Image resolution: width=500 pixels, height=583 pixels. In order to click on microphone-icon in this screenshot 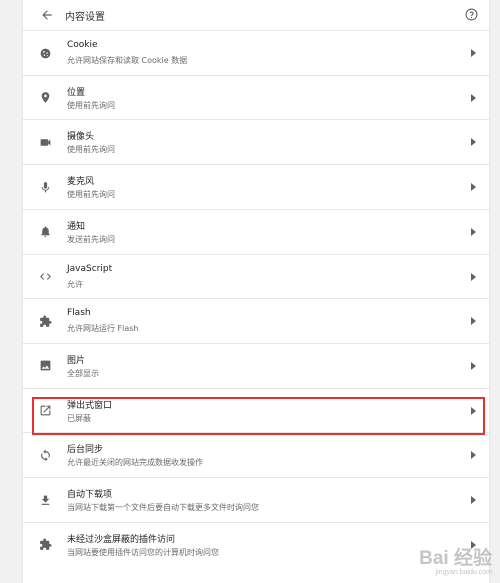, I will do `click(45, 187)`.